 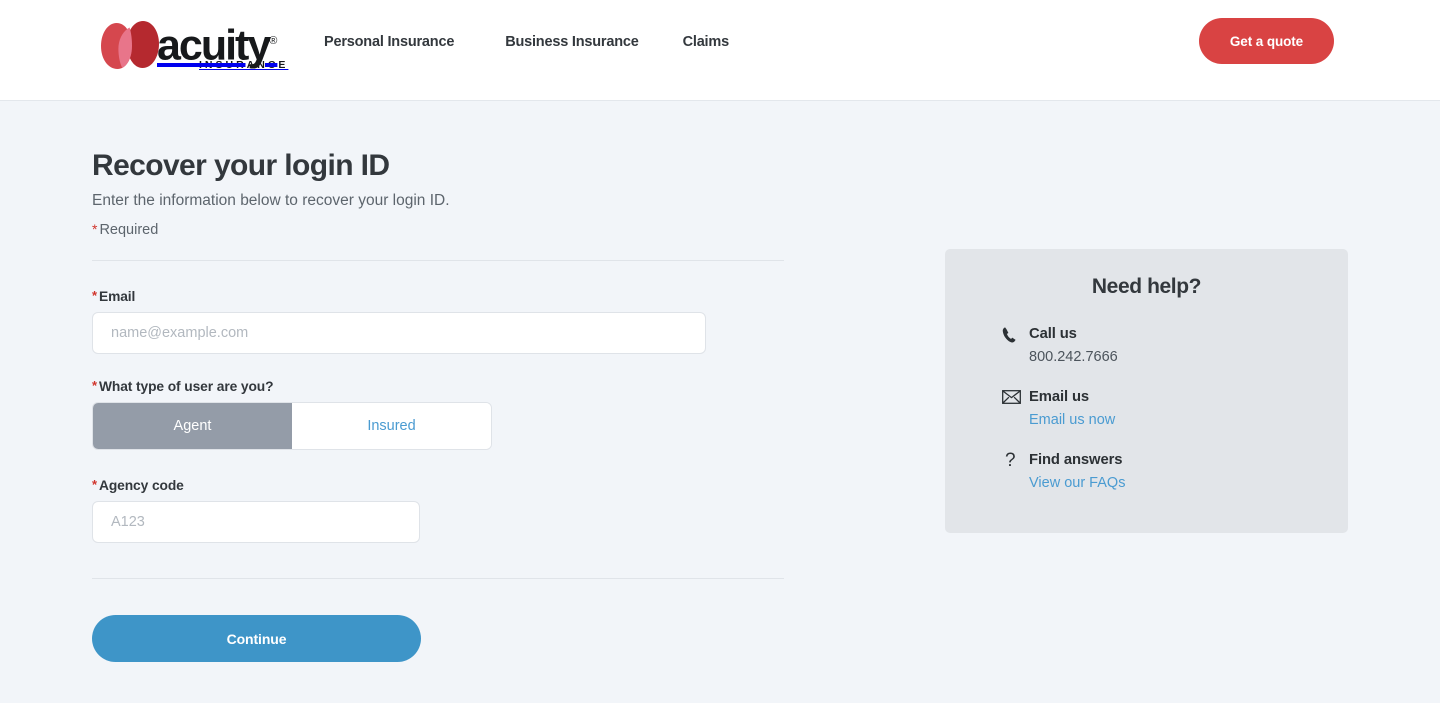 I want to click on get-a-quote-button: Get a quote, so click(x=1266, y=41).